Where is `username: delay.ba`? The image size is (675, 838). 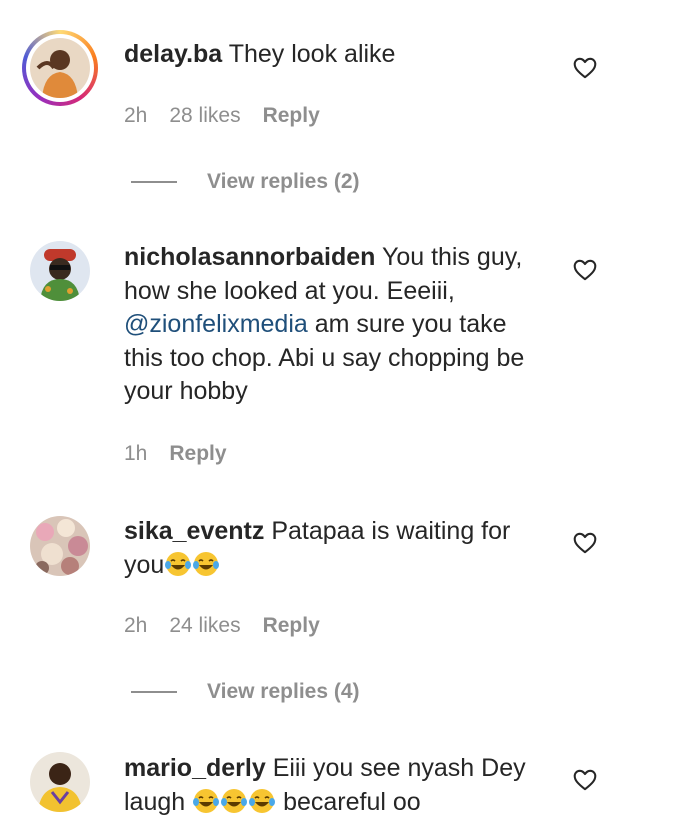 username: delay.ba is located at coordinates (173, 54).